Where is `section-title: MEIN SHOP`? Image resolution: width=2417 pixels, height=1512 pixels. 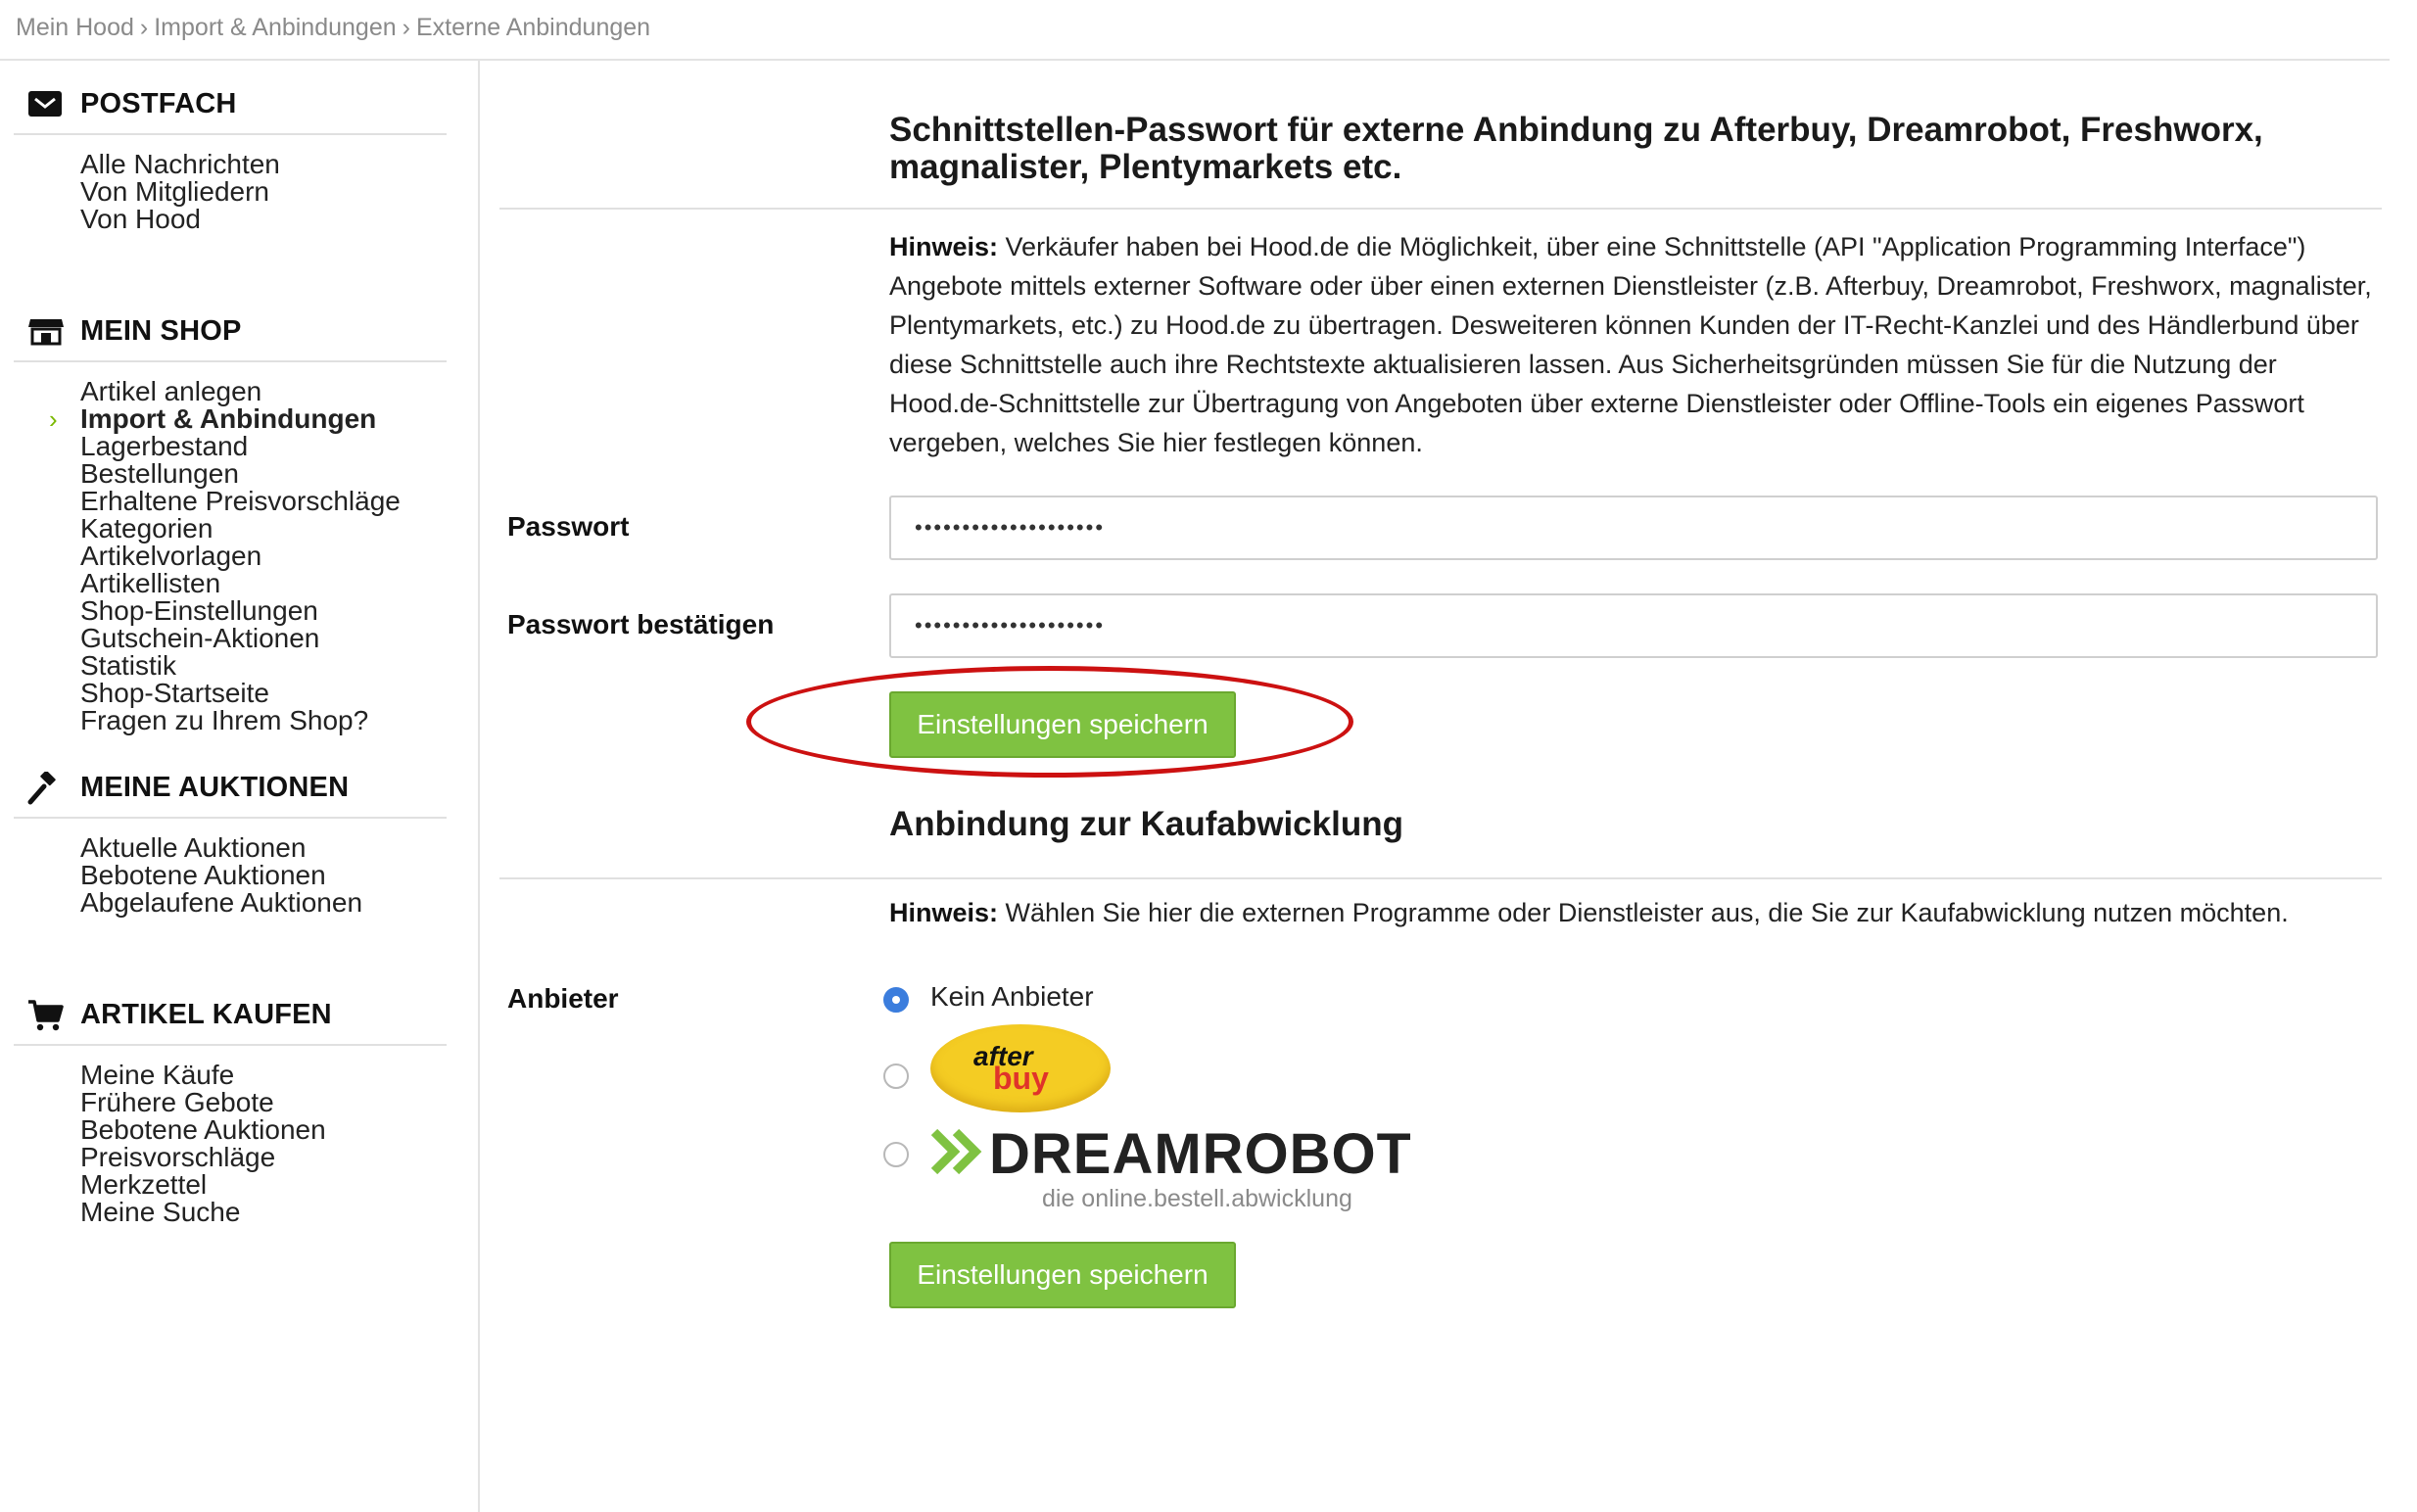
section-title: MEIN SHOP is located at coordinates (161, 331).